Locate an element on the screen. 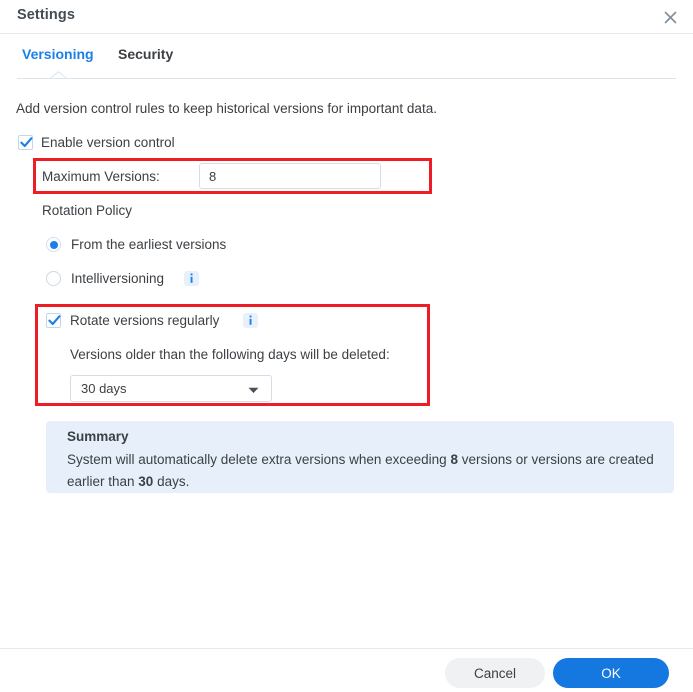 This screenshot has height=692, width=693. summary-max-versions-value: 8 is located at coordinates (454, 459).